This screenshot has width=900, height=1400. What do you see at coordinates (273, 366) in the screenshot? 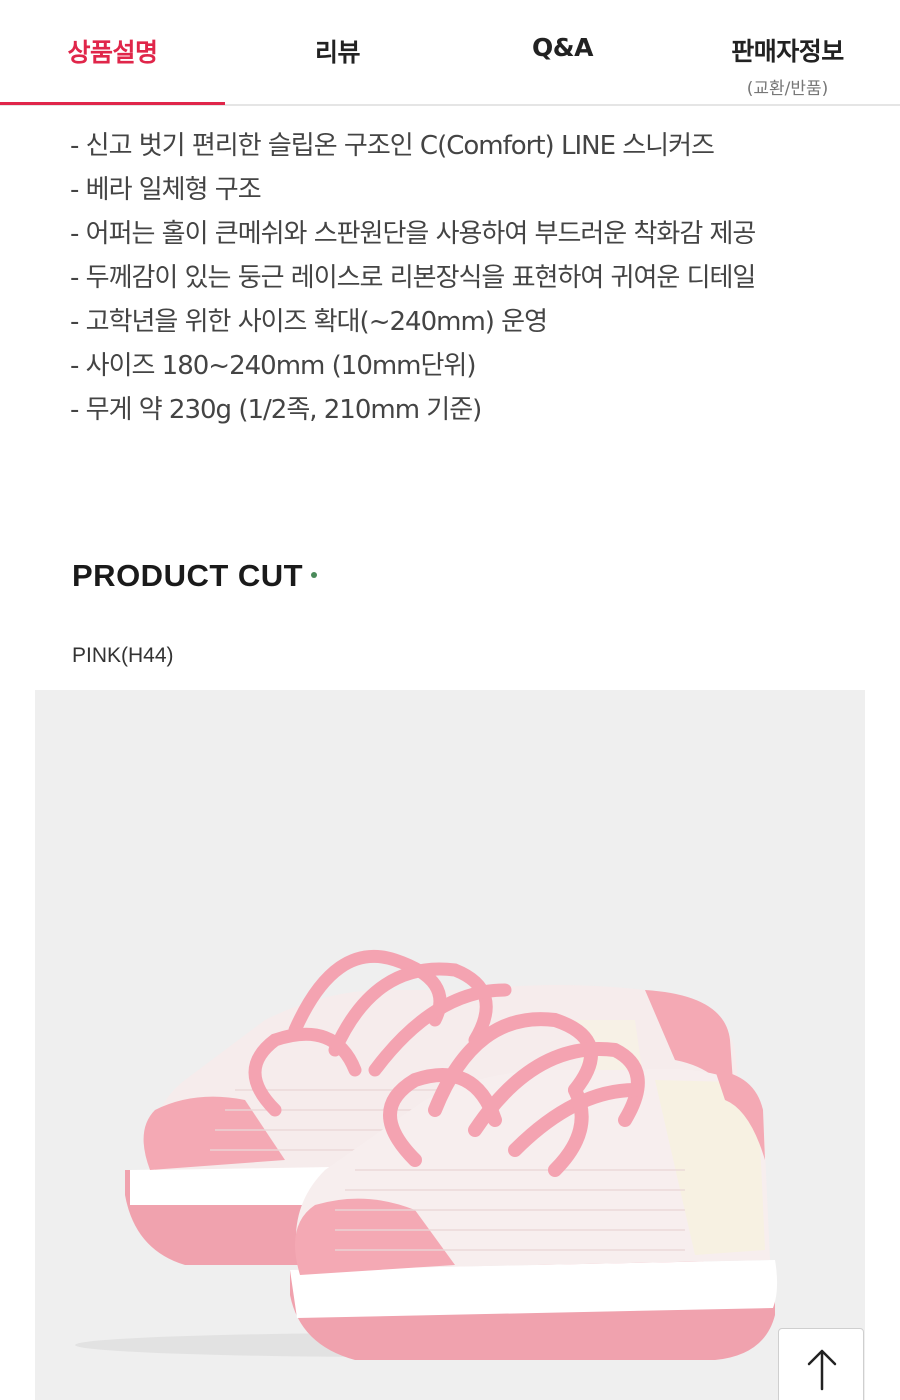
I see `description-item: - 사이즈 180~240mm (10mm단위)` at bounding box center [273, 366].